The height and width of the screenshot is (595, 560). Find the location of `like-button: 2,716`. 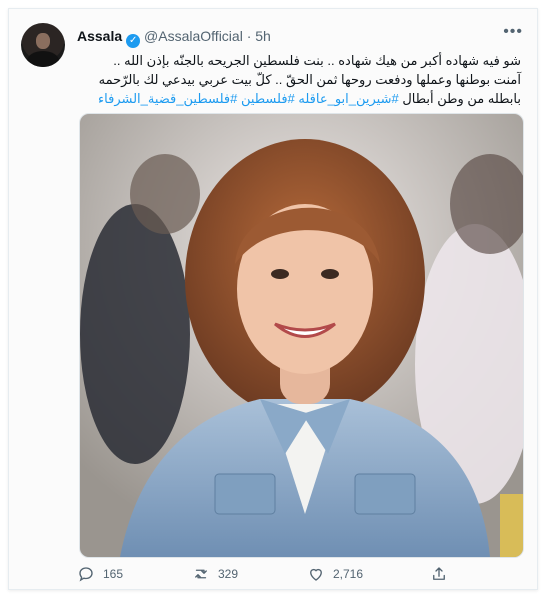

like-button: 2,716 is located at coordinates (335, 574).